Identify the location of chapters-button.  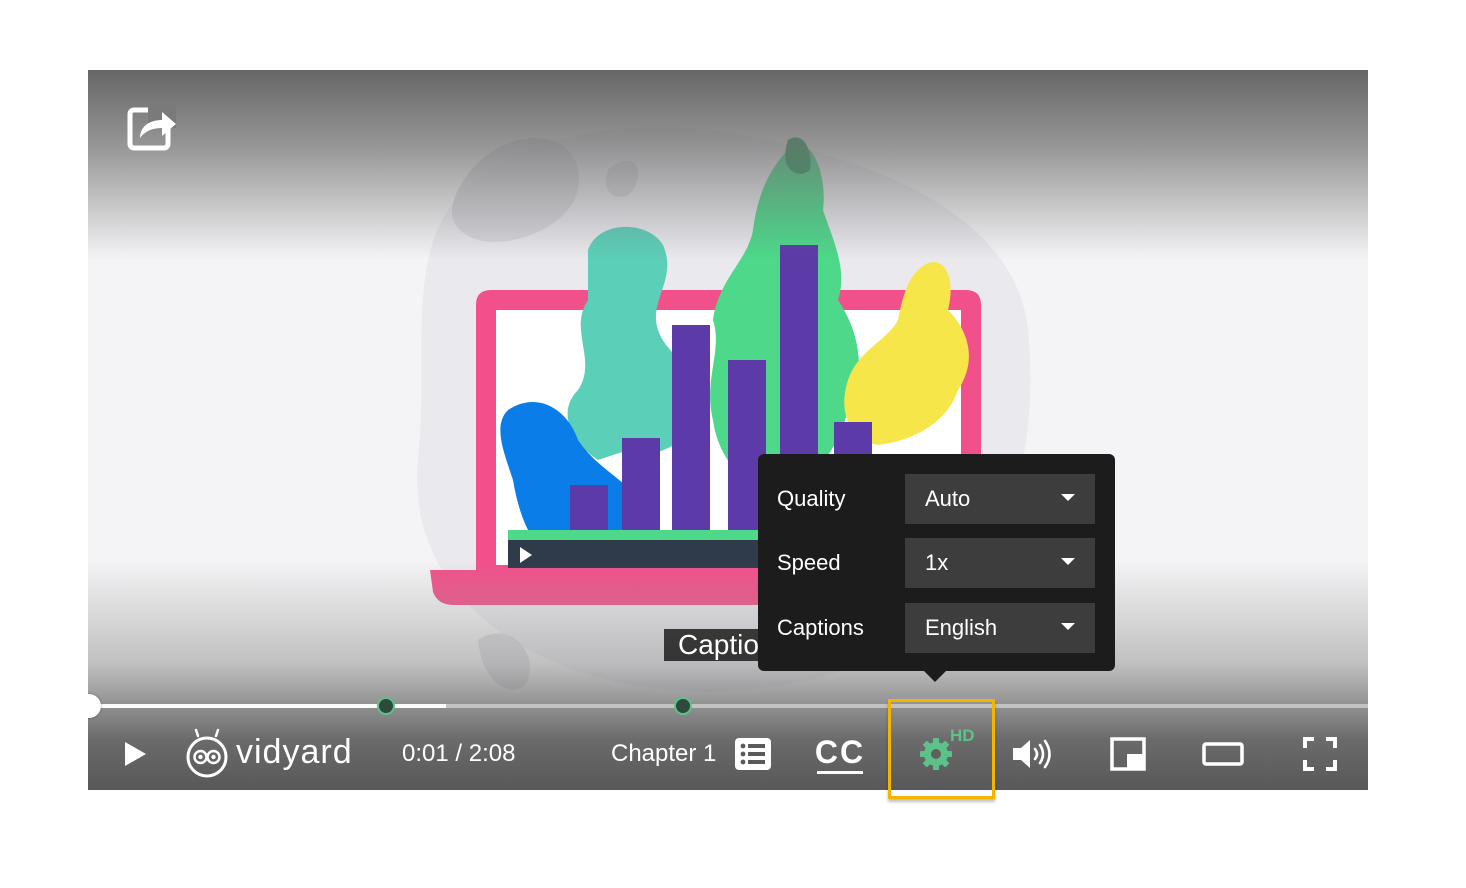
(753, 754).